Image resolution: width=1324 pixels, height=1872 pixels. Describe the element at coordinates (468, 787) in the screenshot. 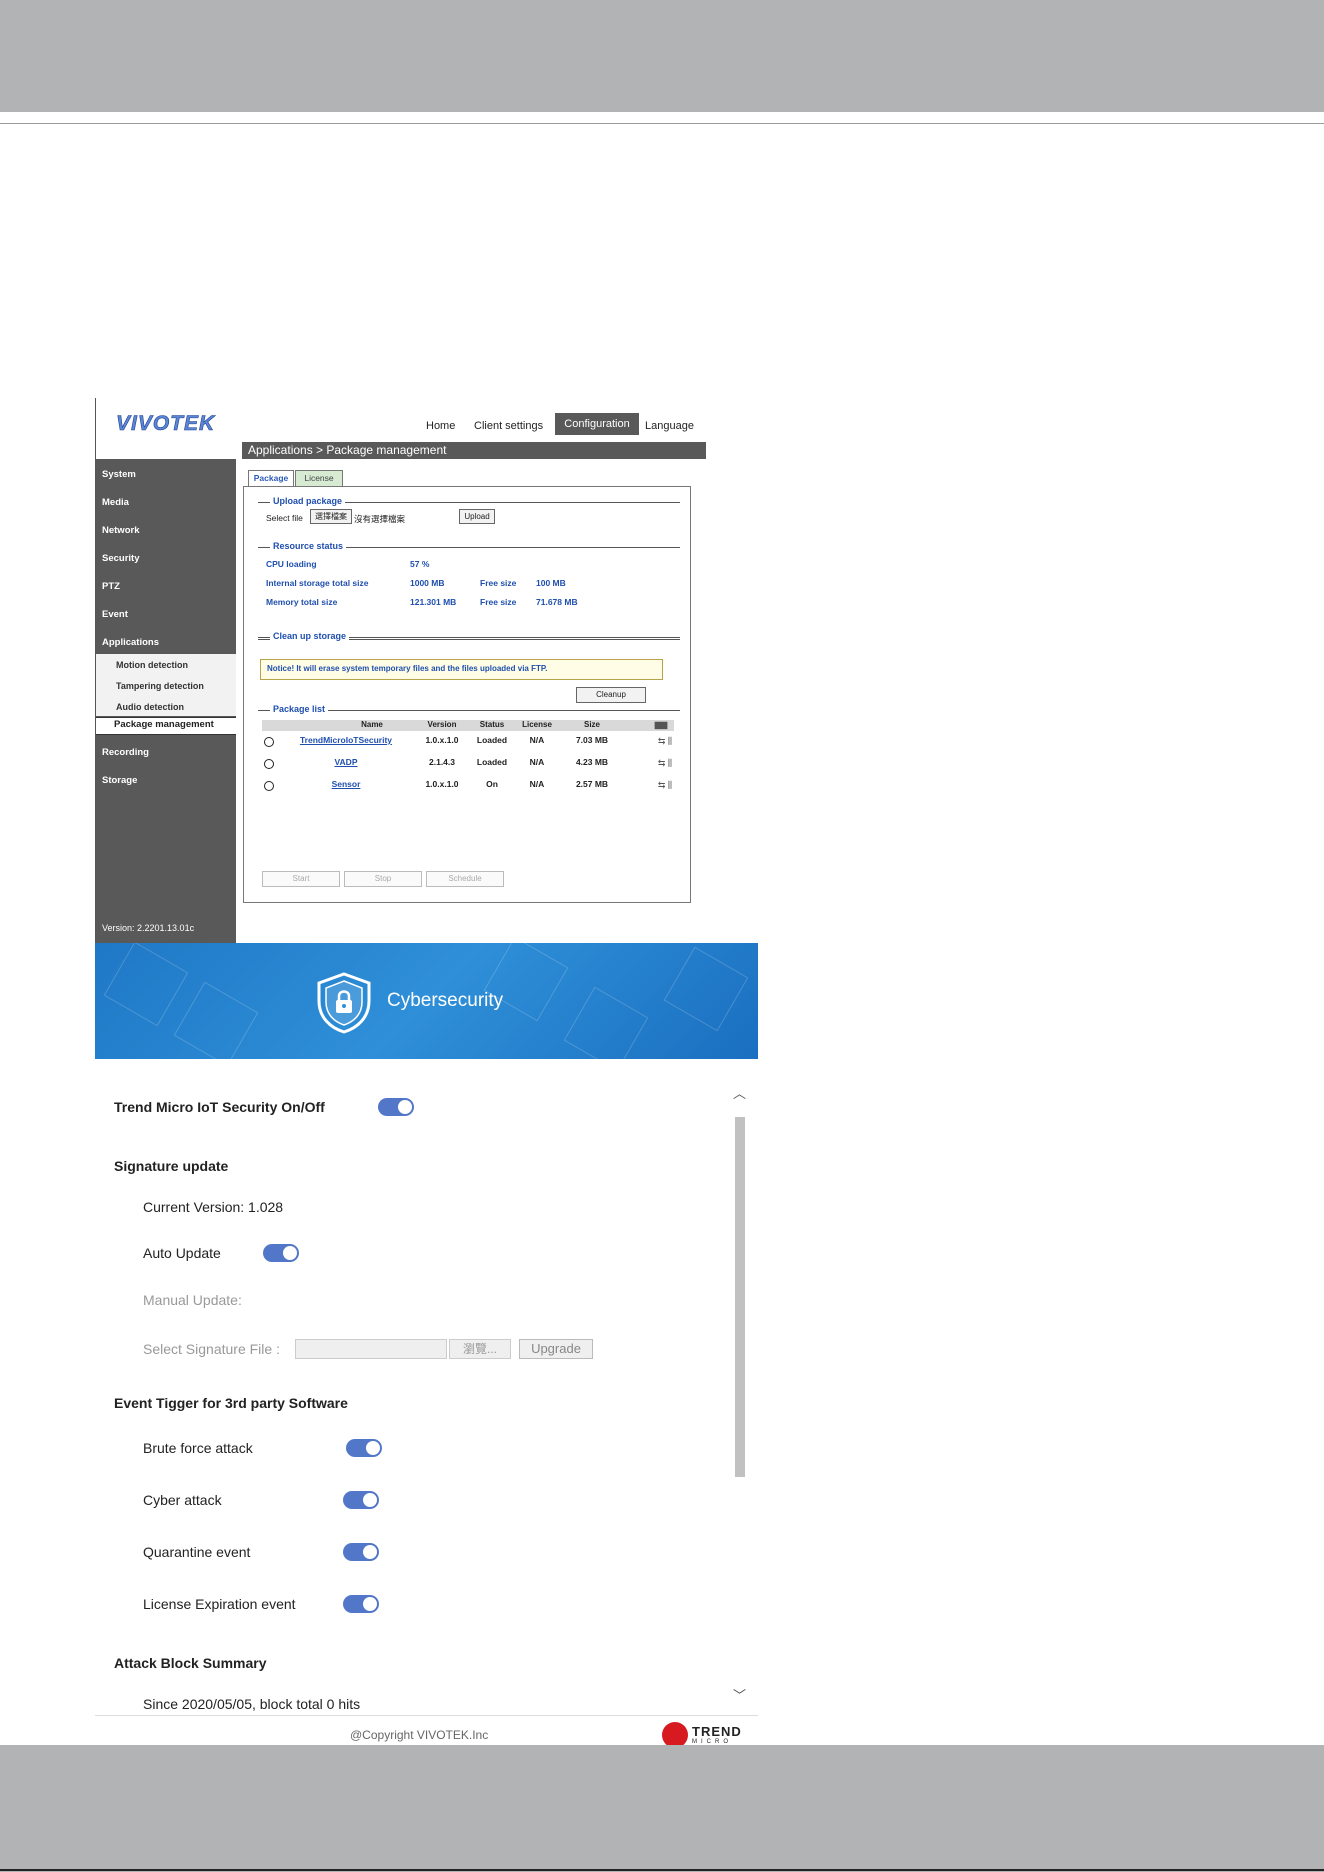

I see `table-row: Sensor 1.0.x.1.0 On N/A 2.57 MB ⇆ ⫼` at that location.